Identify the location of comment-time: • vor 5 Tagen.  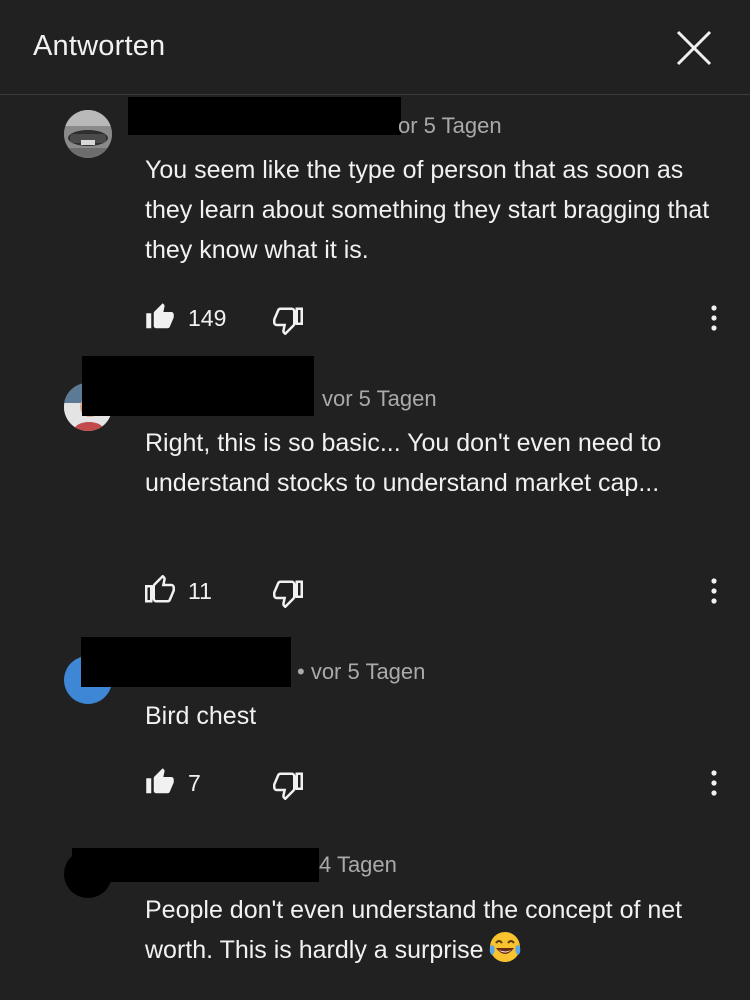
(361, 671).